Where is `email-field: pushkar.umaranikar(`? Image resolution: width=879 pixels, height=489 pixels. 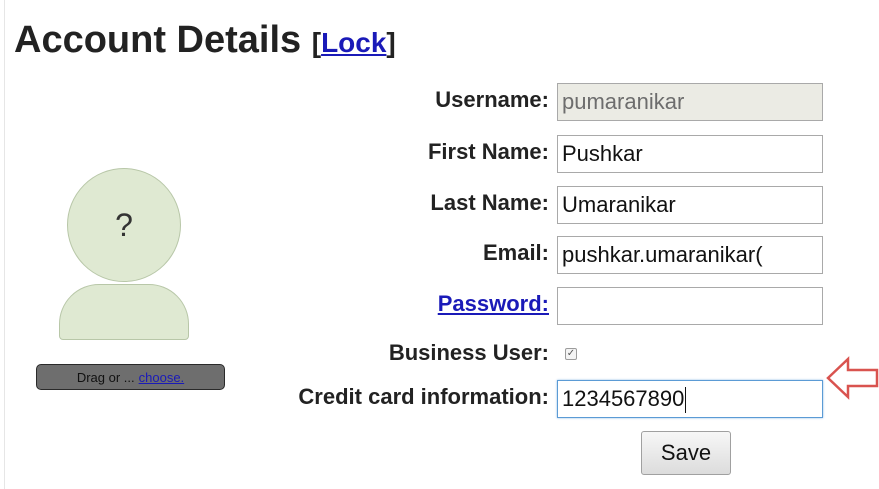
email-field: pushkar.umaranikar( is located at coordinates (690, 255).